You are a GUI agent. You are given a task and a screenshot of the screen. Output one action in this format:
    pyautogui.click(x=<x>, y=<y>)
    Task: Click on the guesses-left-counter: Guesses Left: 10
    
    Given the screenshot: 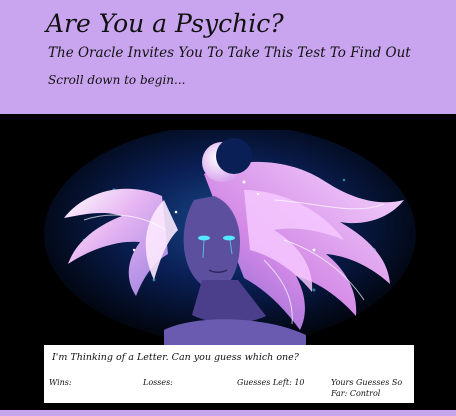 What is the action you would take?
    pyautogui.click(x=271, y=382)
    